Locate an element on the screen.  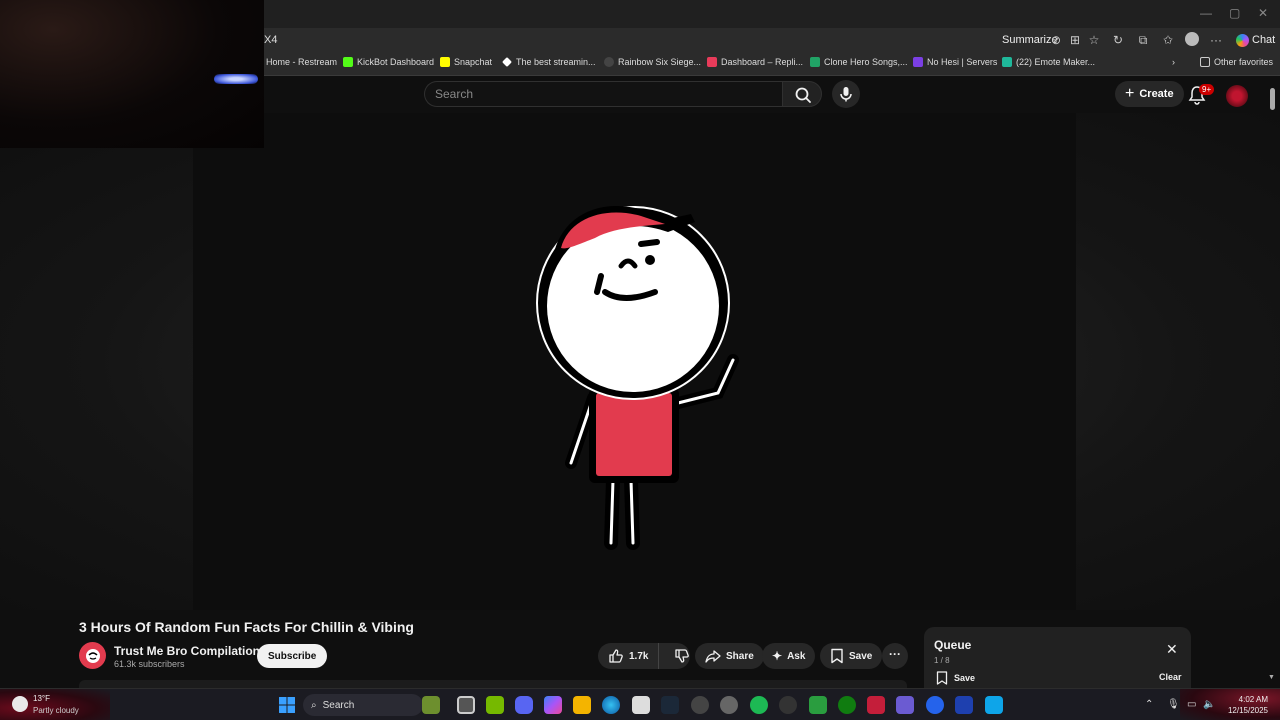
replit-icon is located at coordinates (712, 62).